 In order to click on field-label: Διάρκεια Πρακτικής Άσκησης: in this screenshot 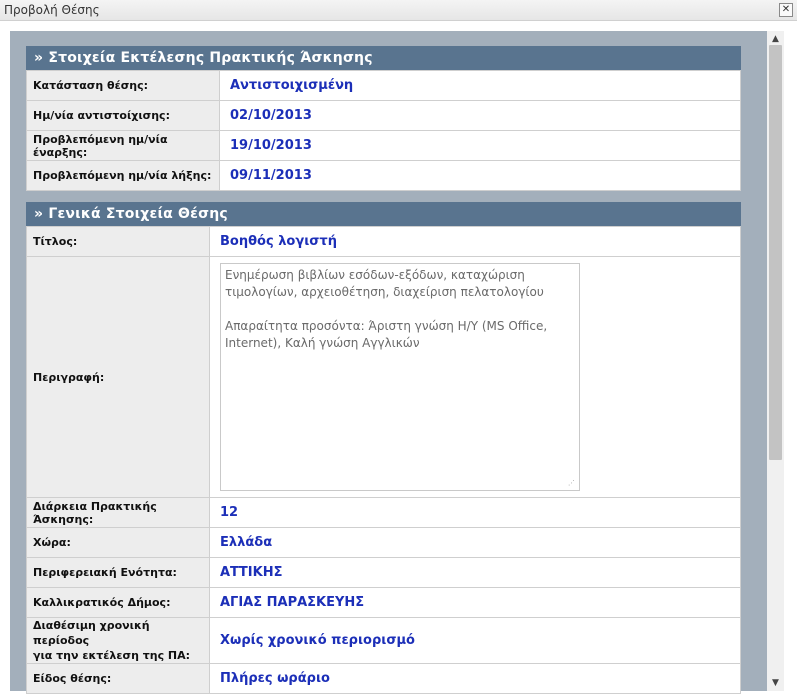, I will do `click(118, 512)`.